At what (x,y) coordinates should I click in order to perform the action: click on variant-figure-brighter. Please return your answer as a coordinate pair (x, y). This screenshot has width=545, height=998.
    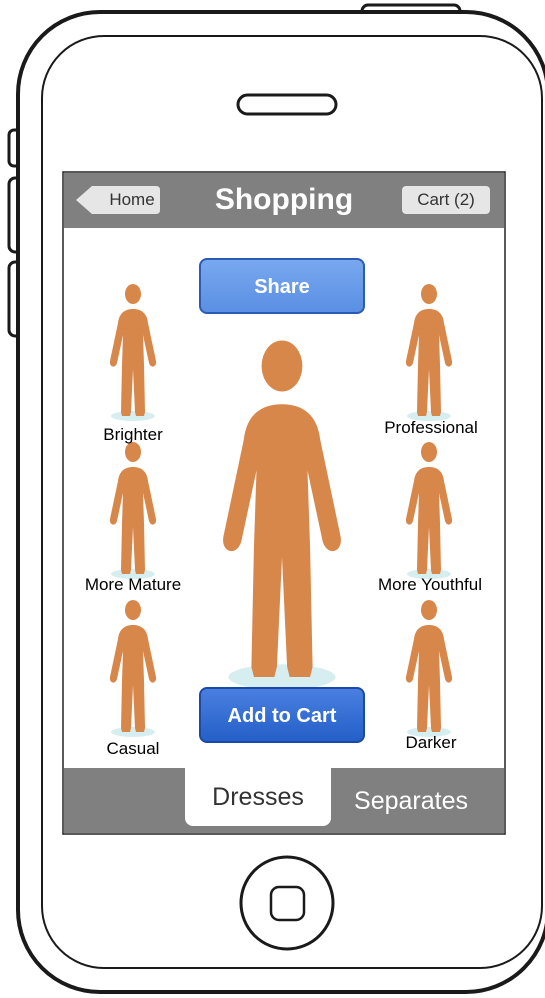
    Looking at the image, I should click on (133, 352).